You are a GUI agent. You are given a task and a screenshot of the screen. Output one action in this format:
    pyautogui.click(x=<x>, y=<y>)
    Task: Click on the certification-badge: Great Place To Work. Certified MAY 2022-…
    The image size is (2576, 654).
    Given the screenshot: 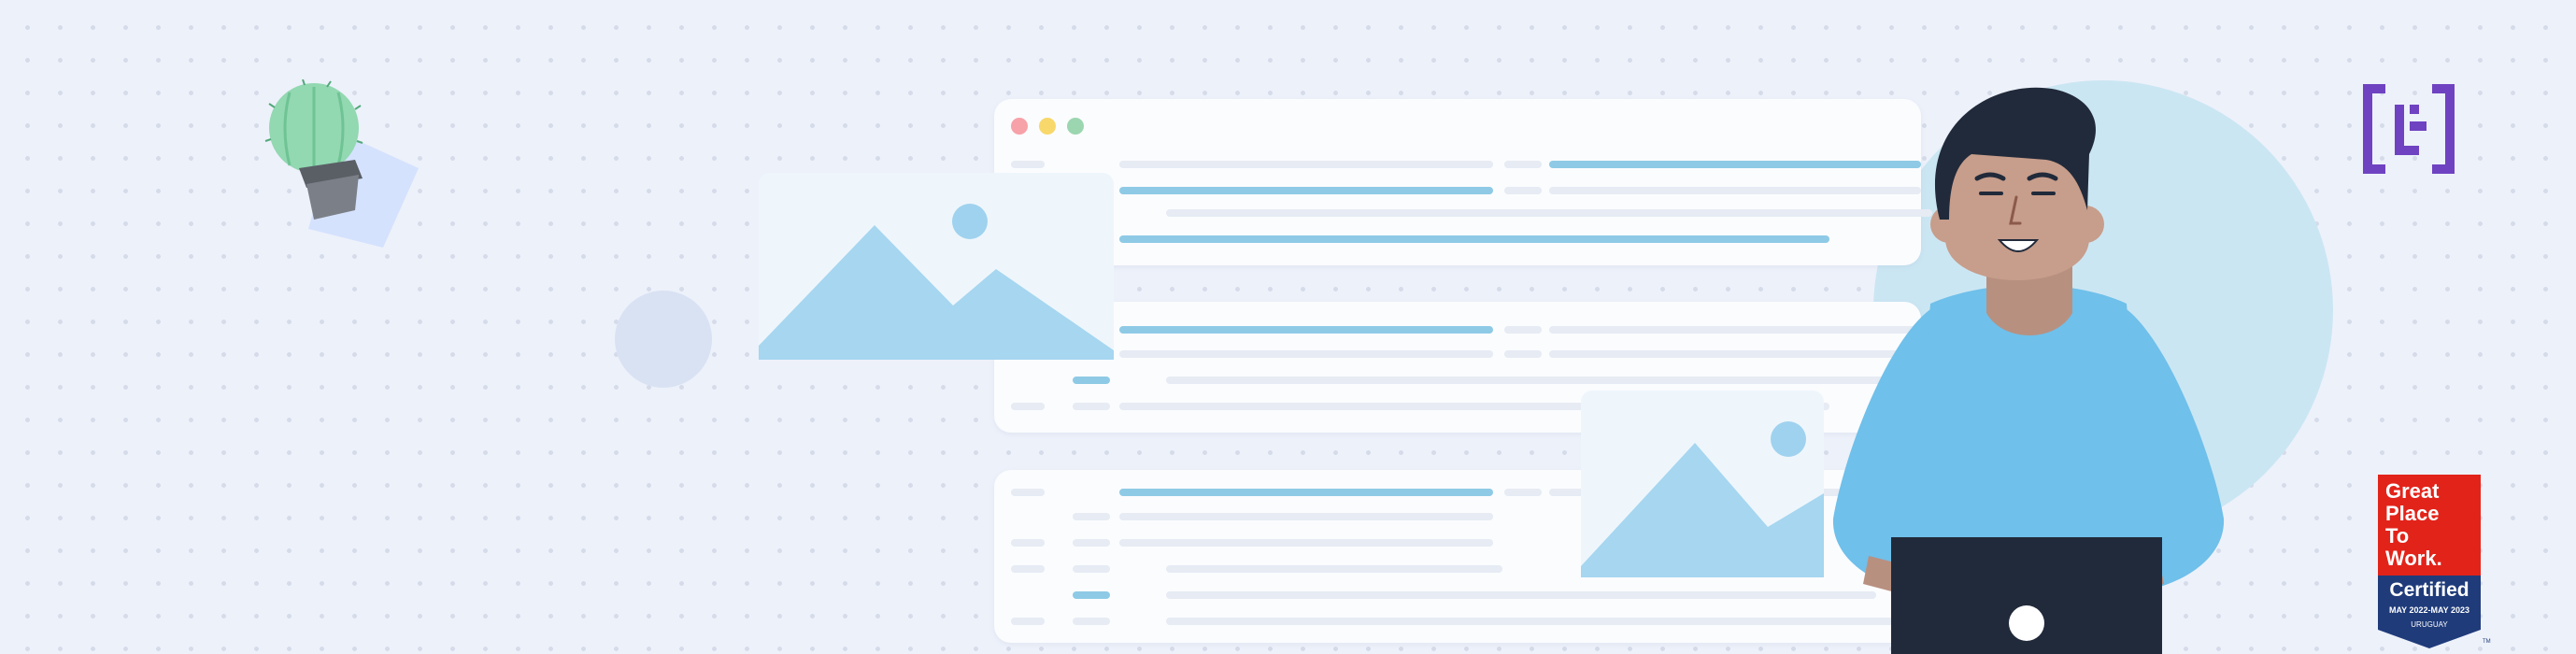 What is the action you would take?
    pyautogui.click(x=2434, y=562)
    